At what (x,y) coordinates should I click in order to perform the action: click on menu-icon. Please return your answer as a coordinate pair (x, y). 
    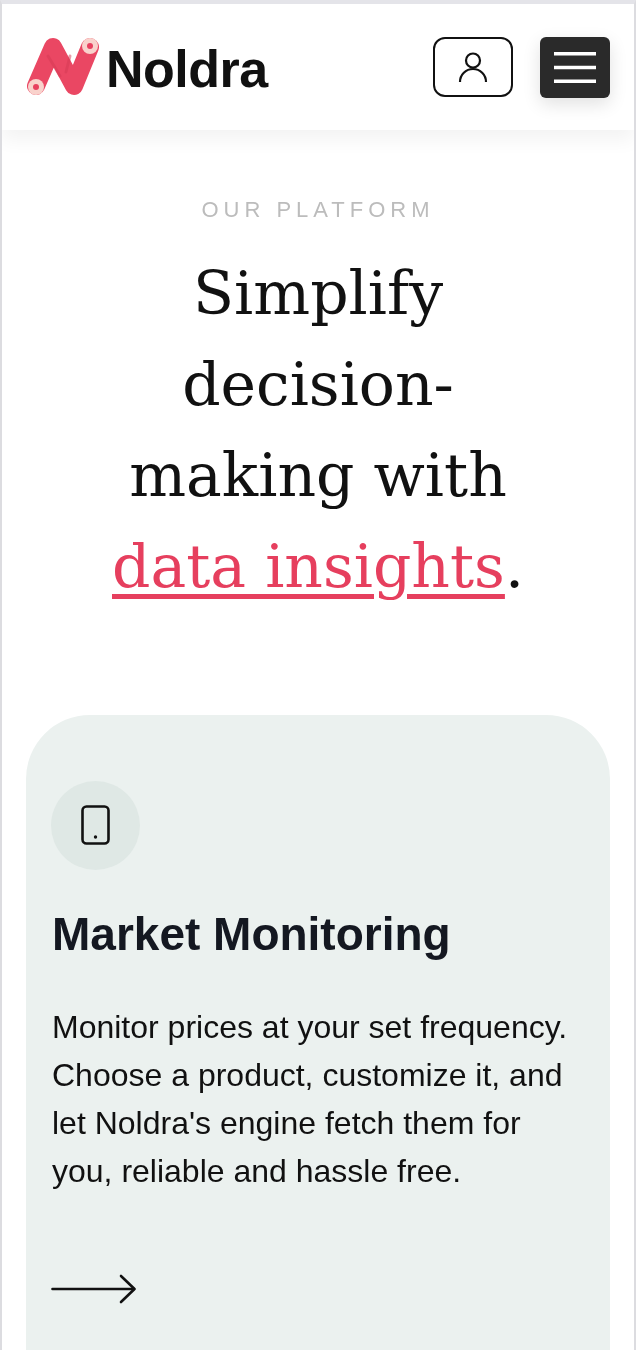
    Looking at the image, I should click on (575, 67).